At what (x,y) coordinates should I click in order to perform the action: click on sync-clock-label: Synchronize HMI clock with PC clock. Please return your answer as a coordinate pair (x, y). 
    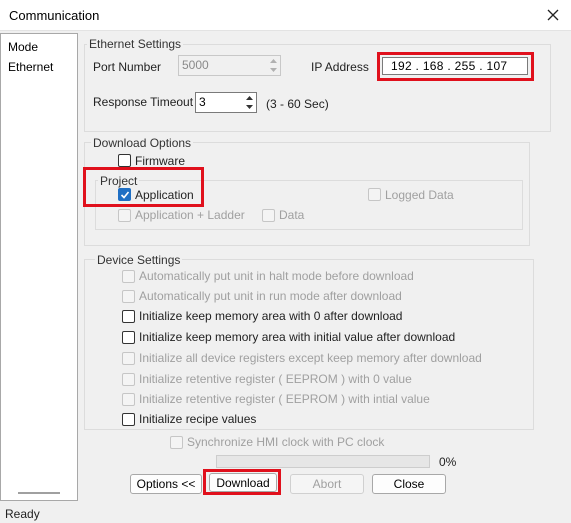
    Looking at the image, I should click on (286, 442).